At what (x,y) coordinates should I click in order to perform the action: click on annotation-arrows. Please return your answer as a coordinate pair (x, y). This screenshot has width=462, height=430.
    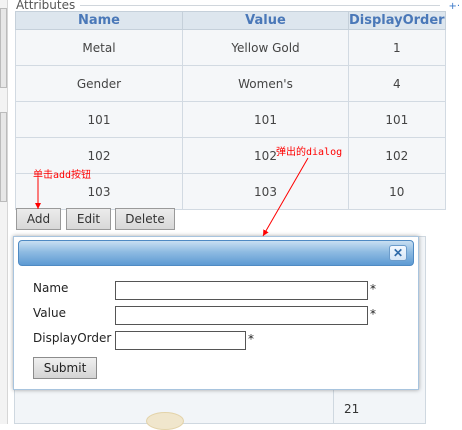
    Looking at the image, I should click on (172, 197).